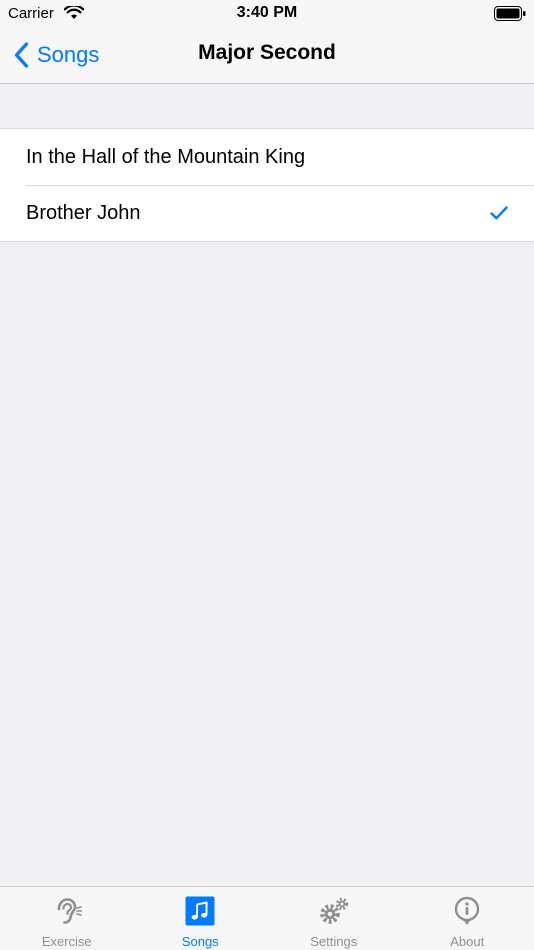  I want to click on gears-icon, so click(334, 910).